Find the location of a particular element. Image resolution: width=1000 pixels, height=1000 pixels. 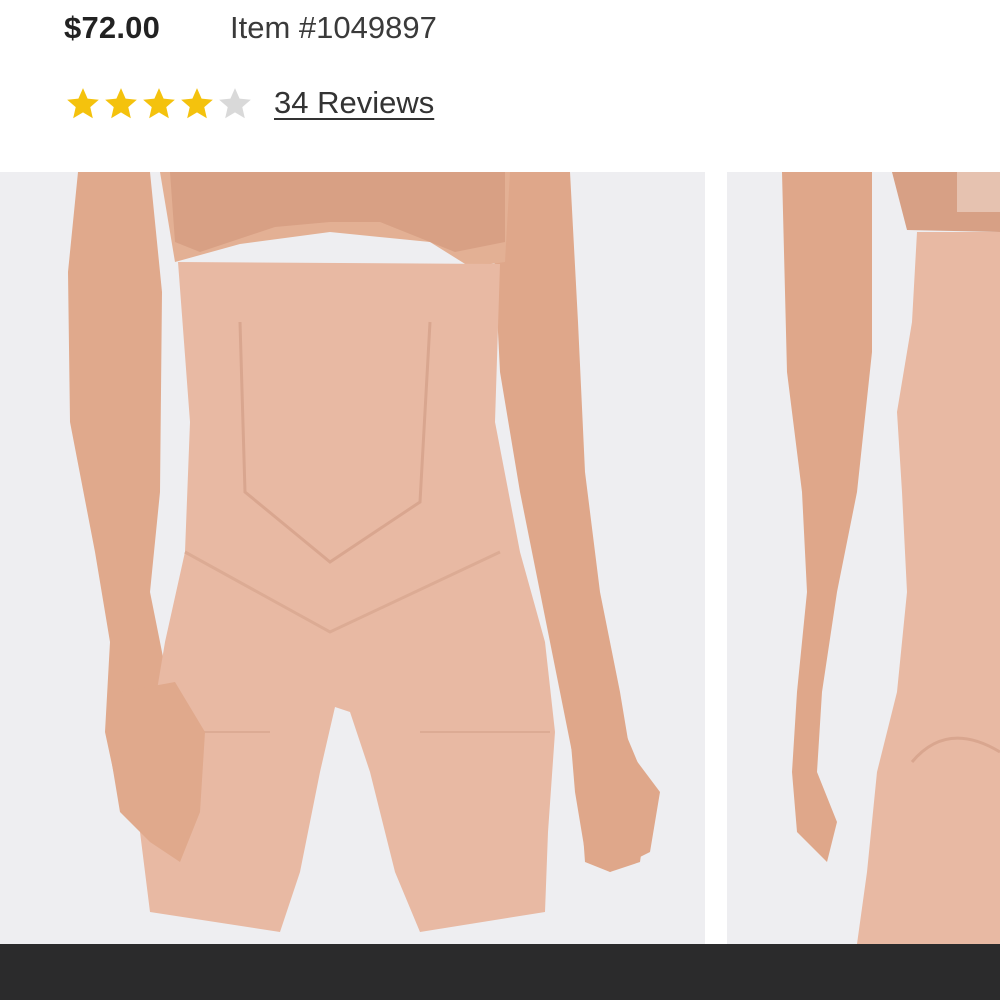

reviews-link: 34 Reviews is located at coordinates (354, 103).